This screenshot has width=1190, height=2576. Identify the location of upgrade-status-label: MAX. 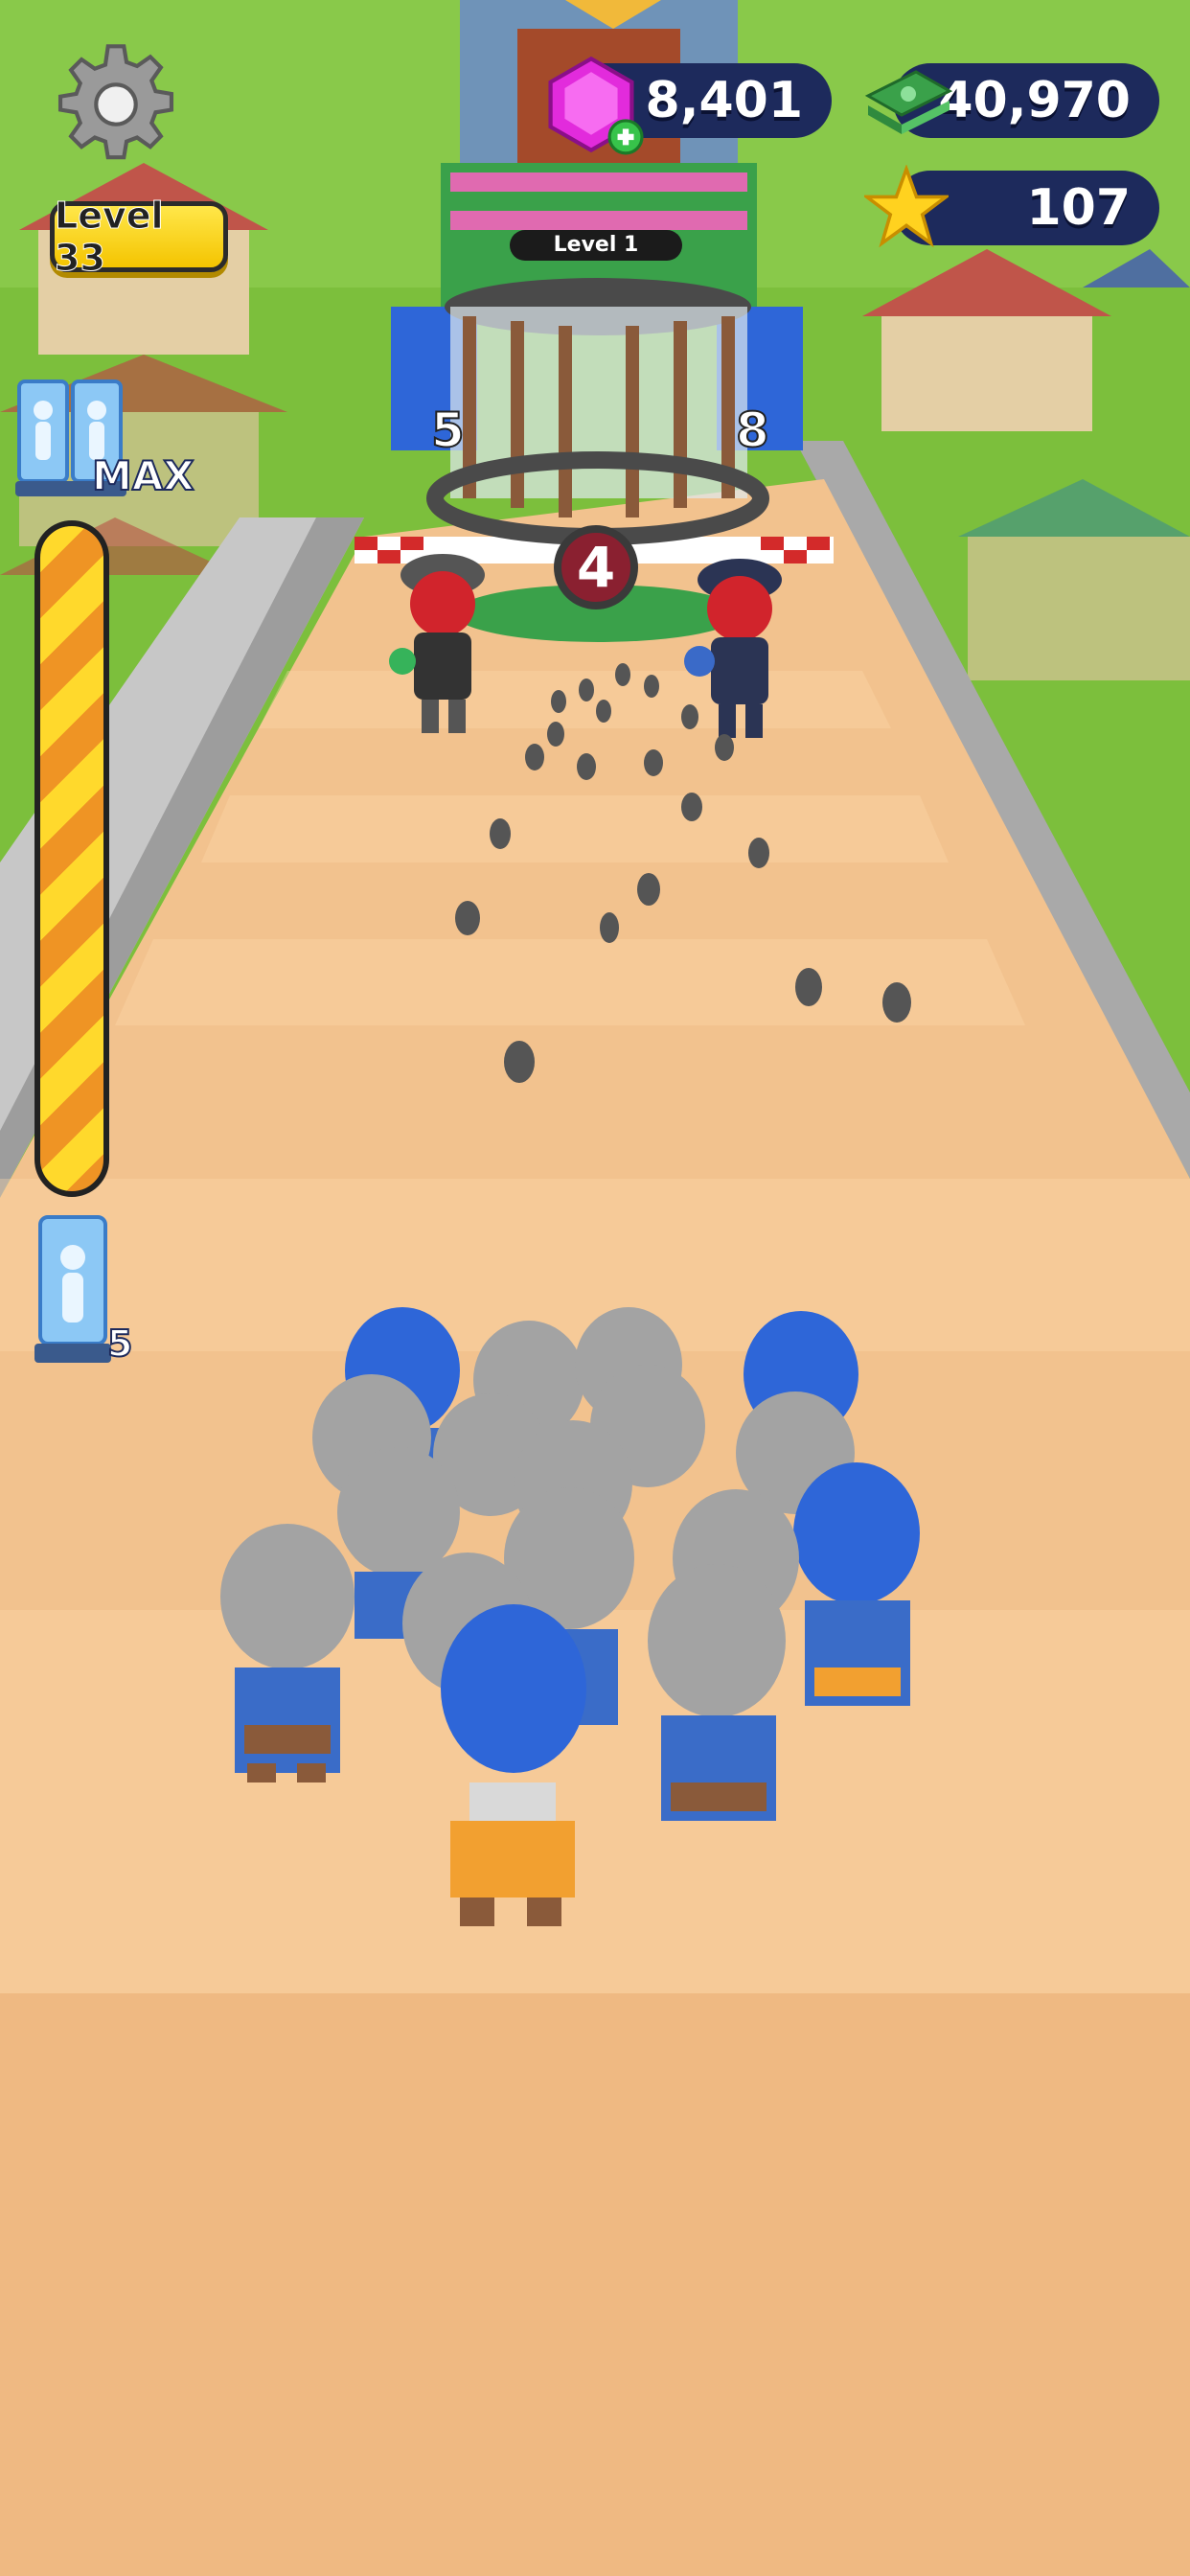
(143, 475).